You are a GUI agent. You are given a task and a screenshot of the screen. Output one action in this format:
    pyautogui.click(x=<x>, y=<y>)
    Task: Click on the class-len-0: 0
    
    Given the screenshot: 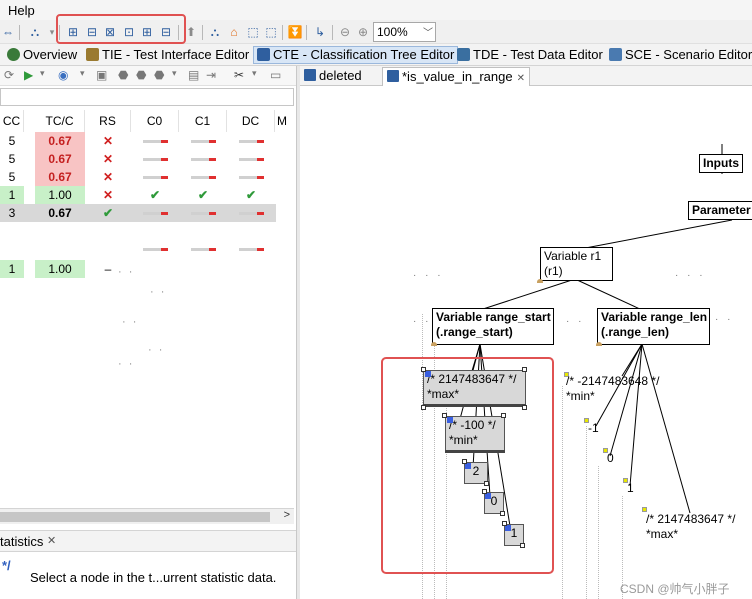 What is the action you would take?
    pyautogui.click(x=610, y=458)
    